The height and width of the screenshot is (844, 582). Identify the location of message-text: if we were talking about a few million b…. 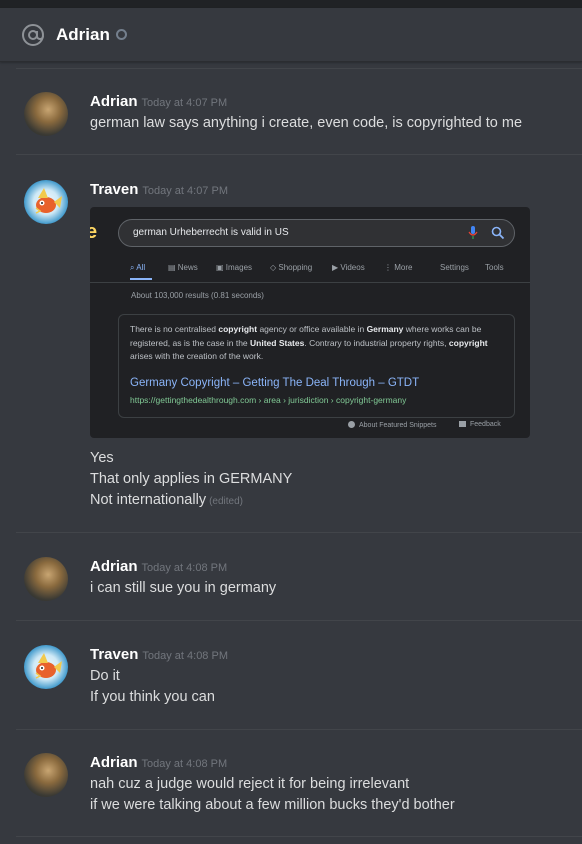
(272, 805).